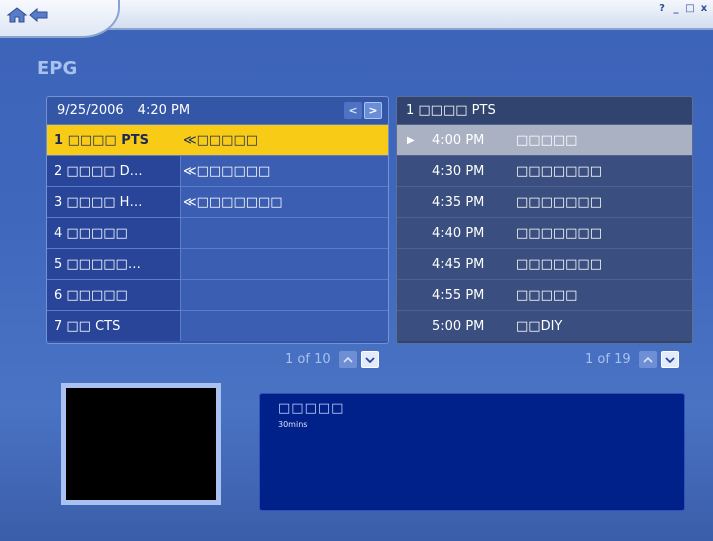  Describe the element at coordinates (113, 233) in the screenshot. I see `channel-name: 4 □□□□□` at that location.